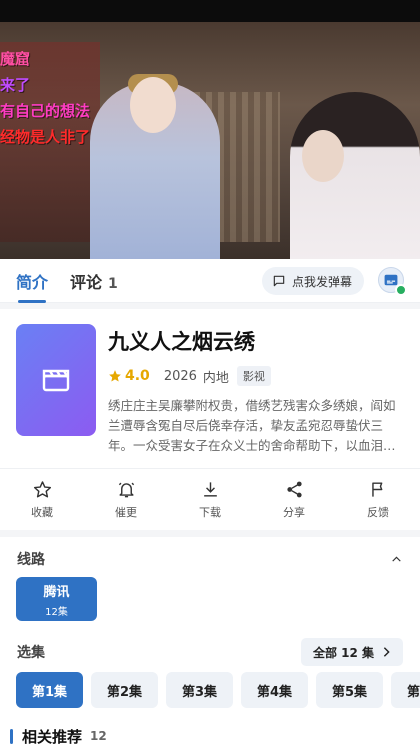 The height and width of the screenshot is (747, 420). I want to click on danmaku-comment: 经物是人非了, so click(45, 137).